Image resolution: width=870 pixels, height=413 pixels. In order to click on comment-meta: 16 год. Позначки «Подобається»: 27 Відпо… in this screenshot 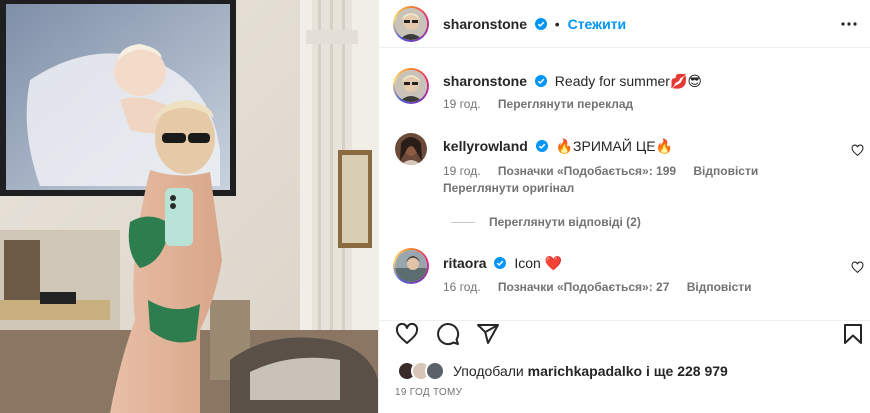, I will do `click(604, 287)`.